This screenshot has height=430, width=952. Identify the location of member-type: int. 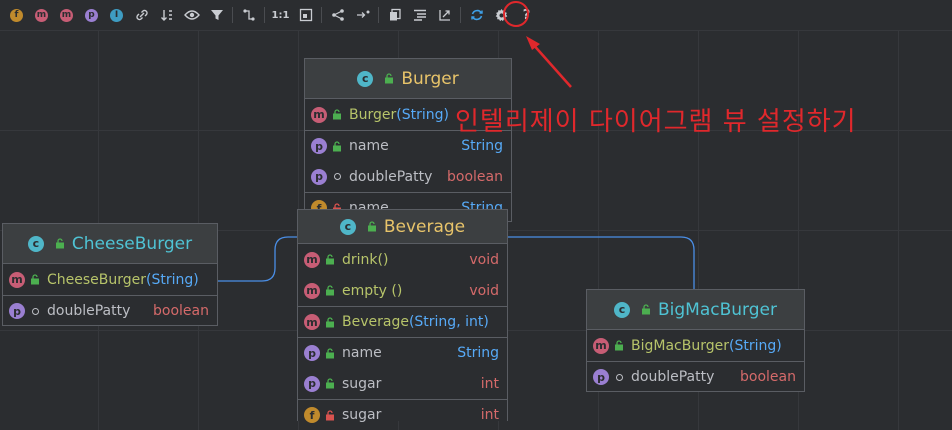
(489, 383).